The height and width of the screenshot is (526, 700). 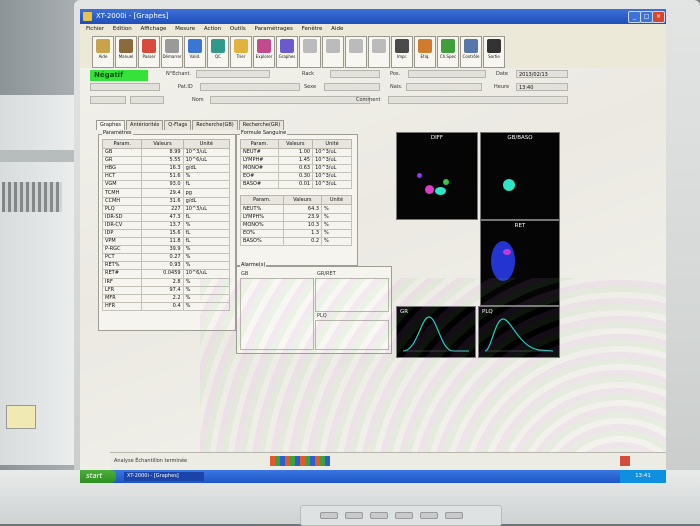 What do you see at coordinates (166, 161) in the screenshot?
I see `table-row: GR 5.55 10^6/uL` at bounding box center [166, 161].